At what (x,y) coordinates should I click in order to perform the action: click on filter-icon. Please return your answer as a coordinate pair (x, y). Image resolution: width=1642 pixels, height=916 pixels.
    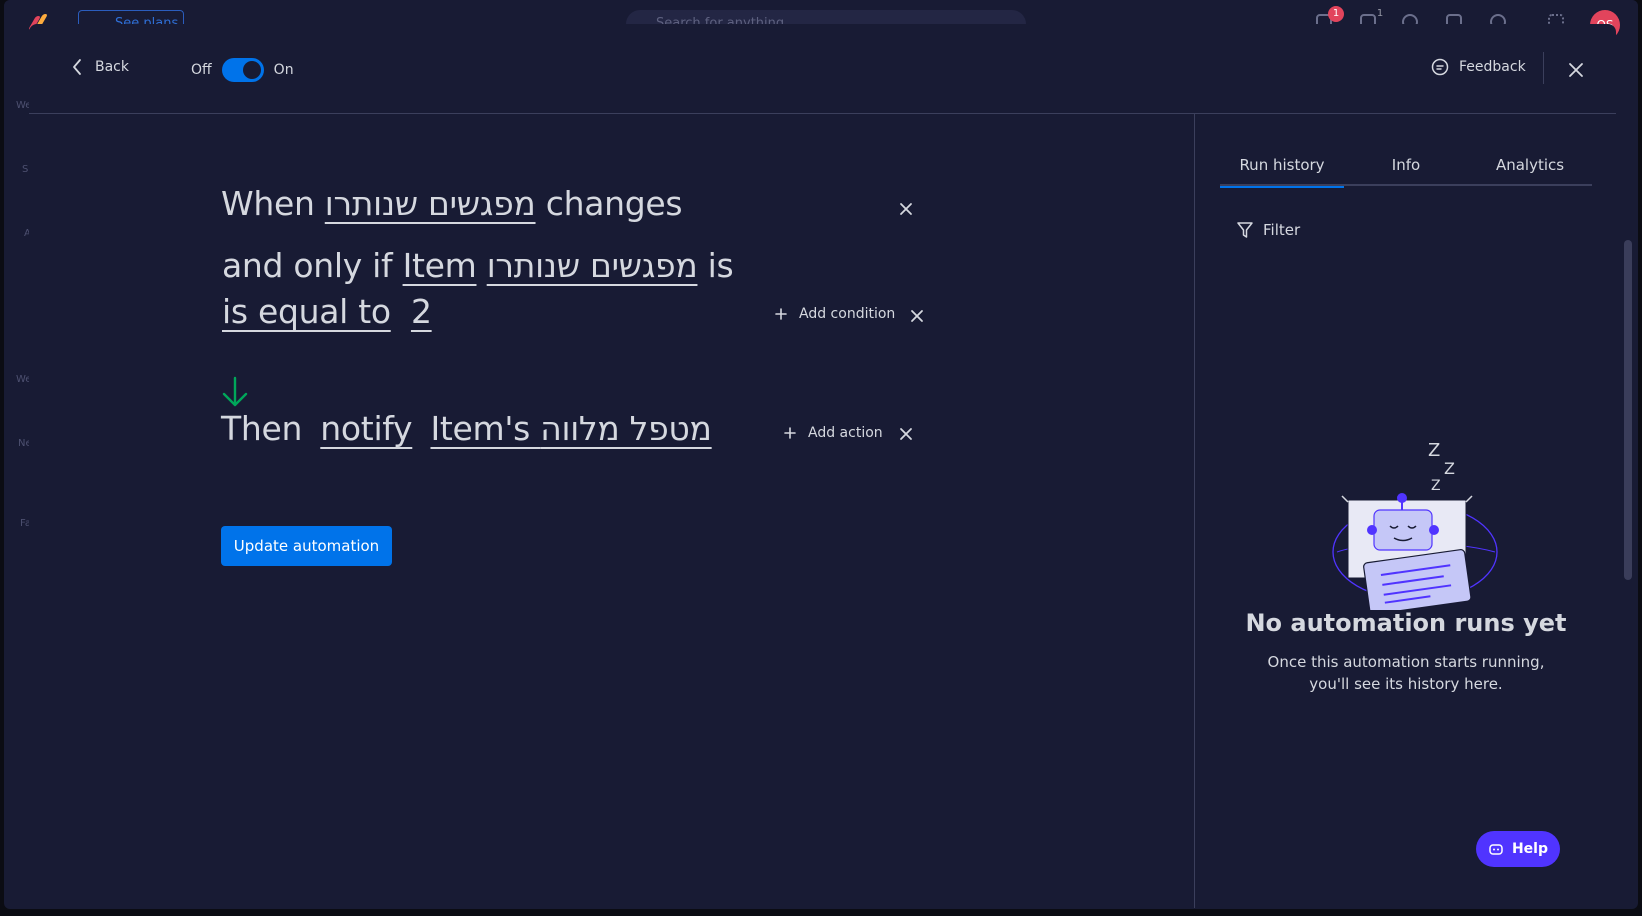
    Looking at the image, I should click on (1245, 230).